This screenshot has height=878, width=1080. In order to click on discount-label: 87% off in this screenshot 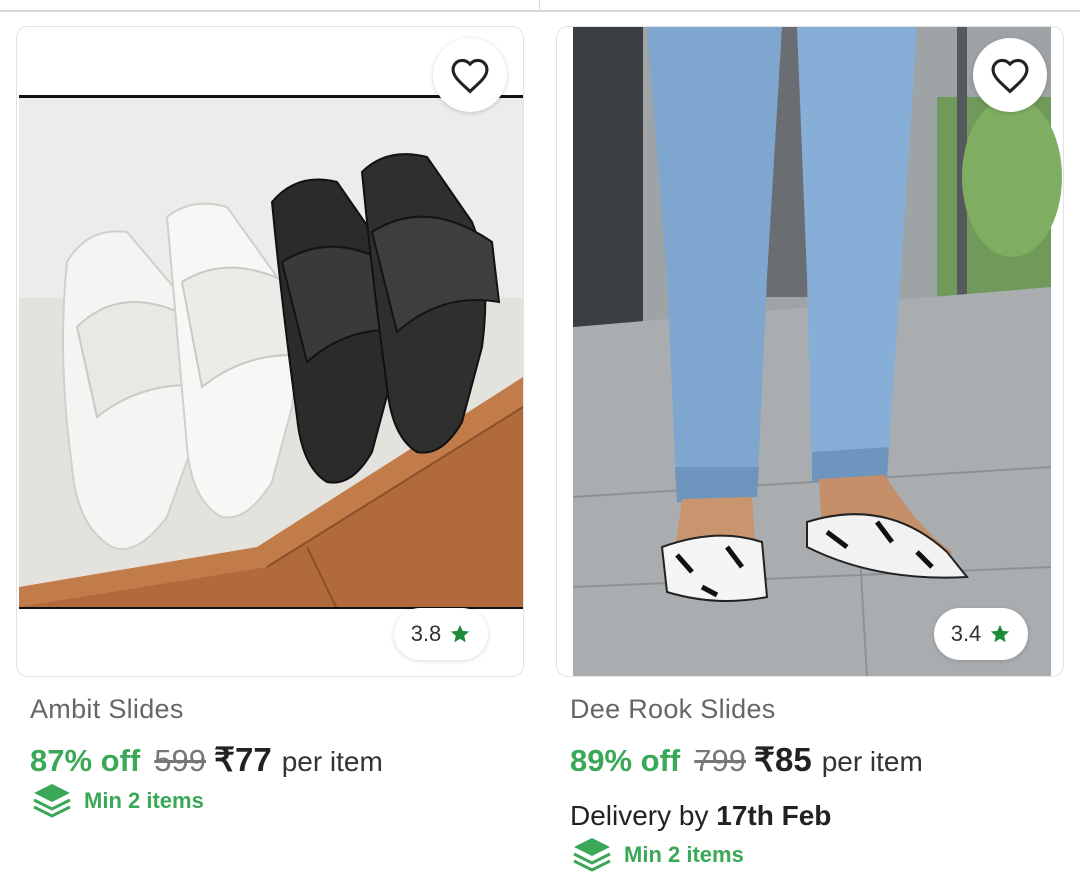, I will do `click(85, 760)`.